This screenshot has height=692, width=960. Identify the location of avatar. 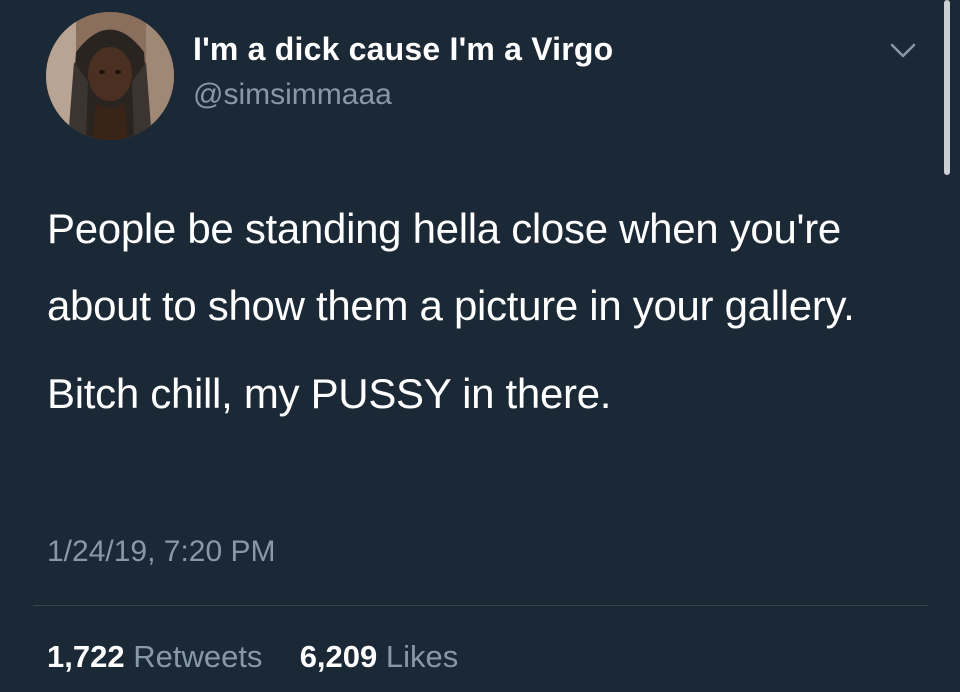
(110, 76).